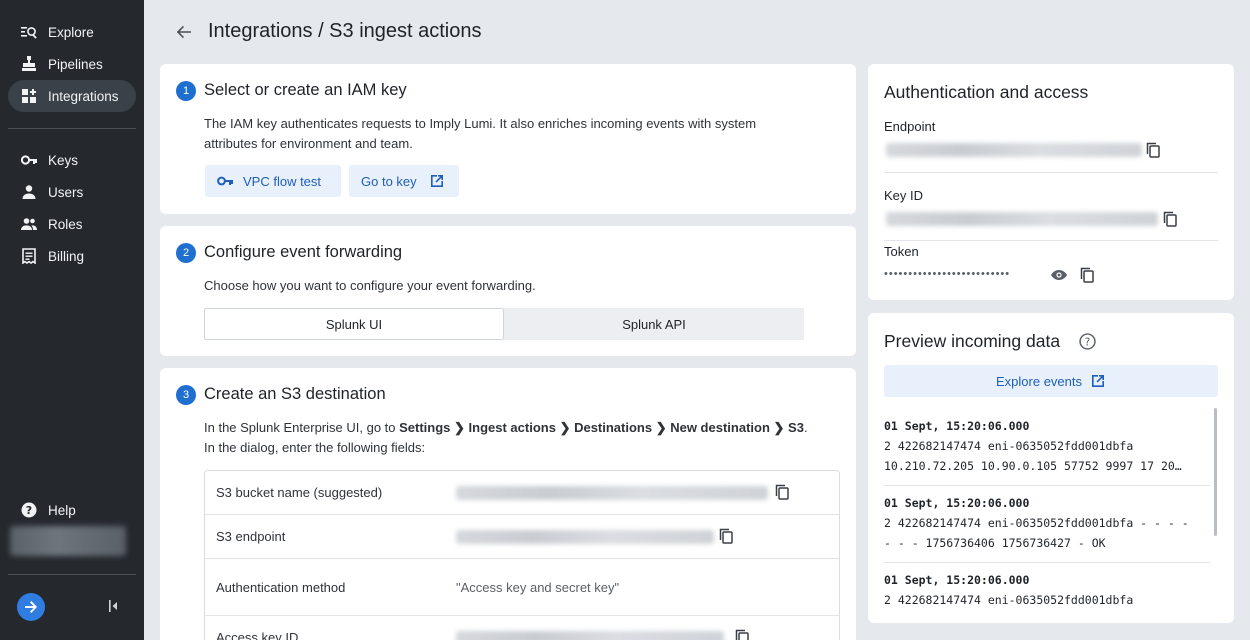 The width and height of the screenshot is (1250, 640). I want to click on help-circle-icon: ?, so click(1087, 341).